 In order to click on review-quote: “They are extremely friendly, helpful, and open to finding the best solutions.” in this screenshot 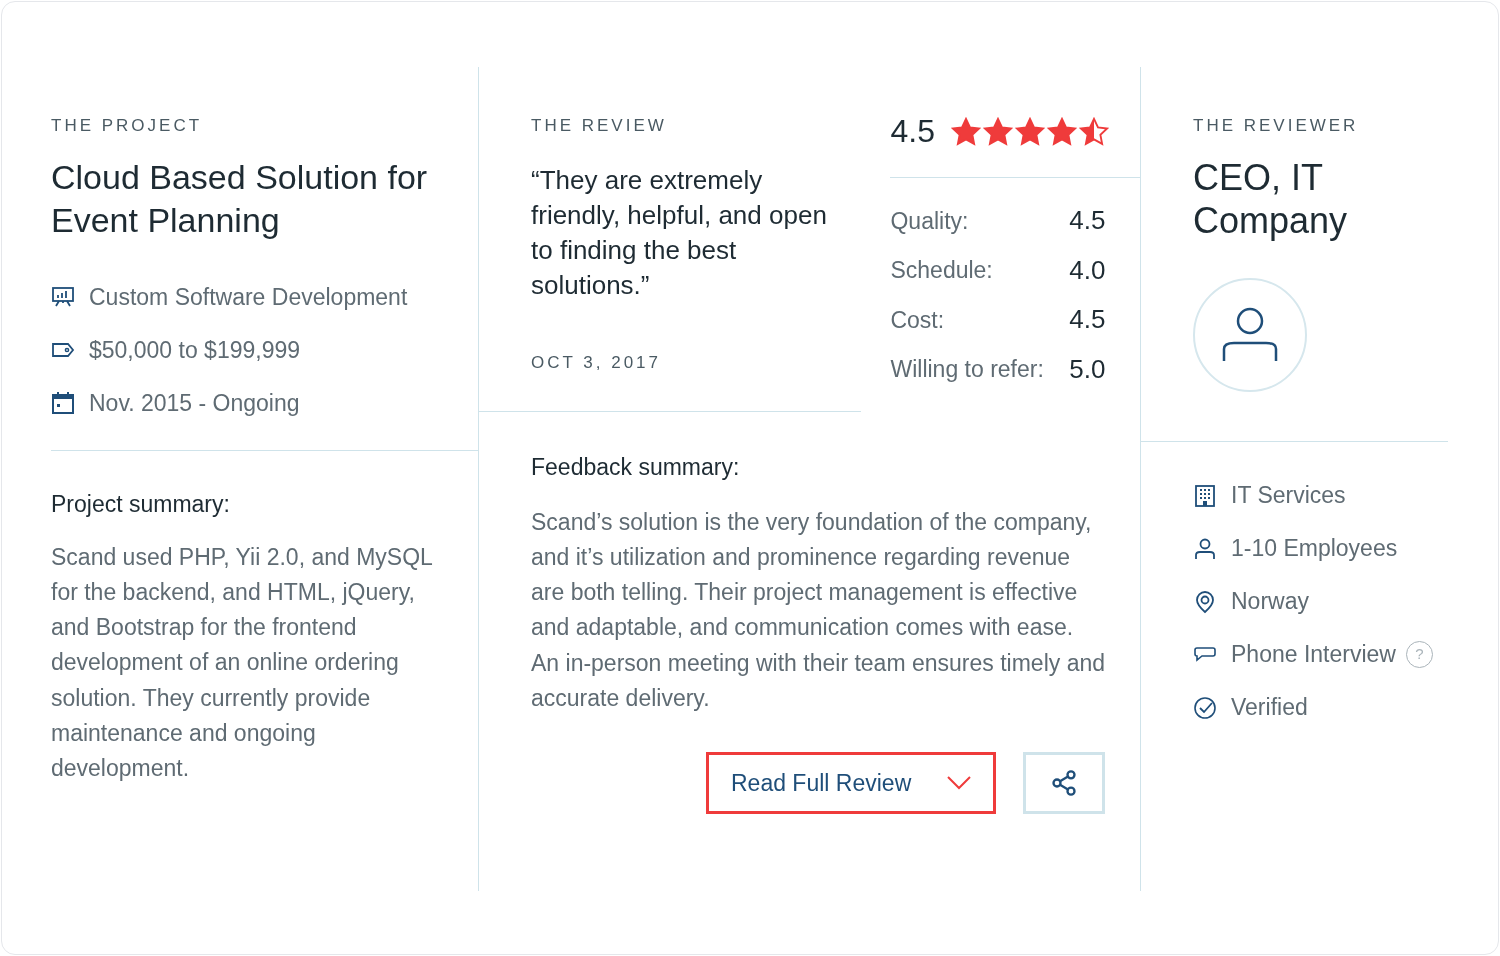, I will do `click(679, 233)`.